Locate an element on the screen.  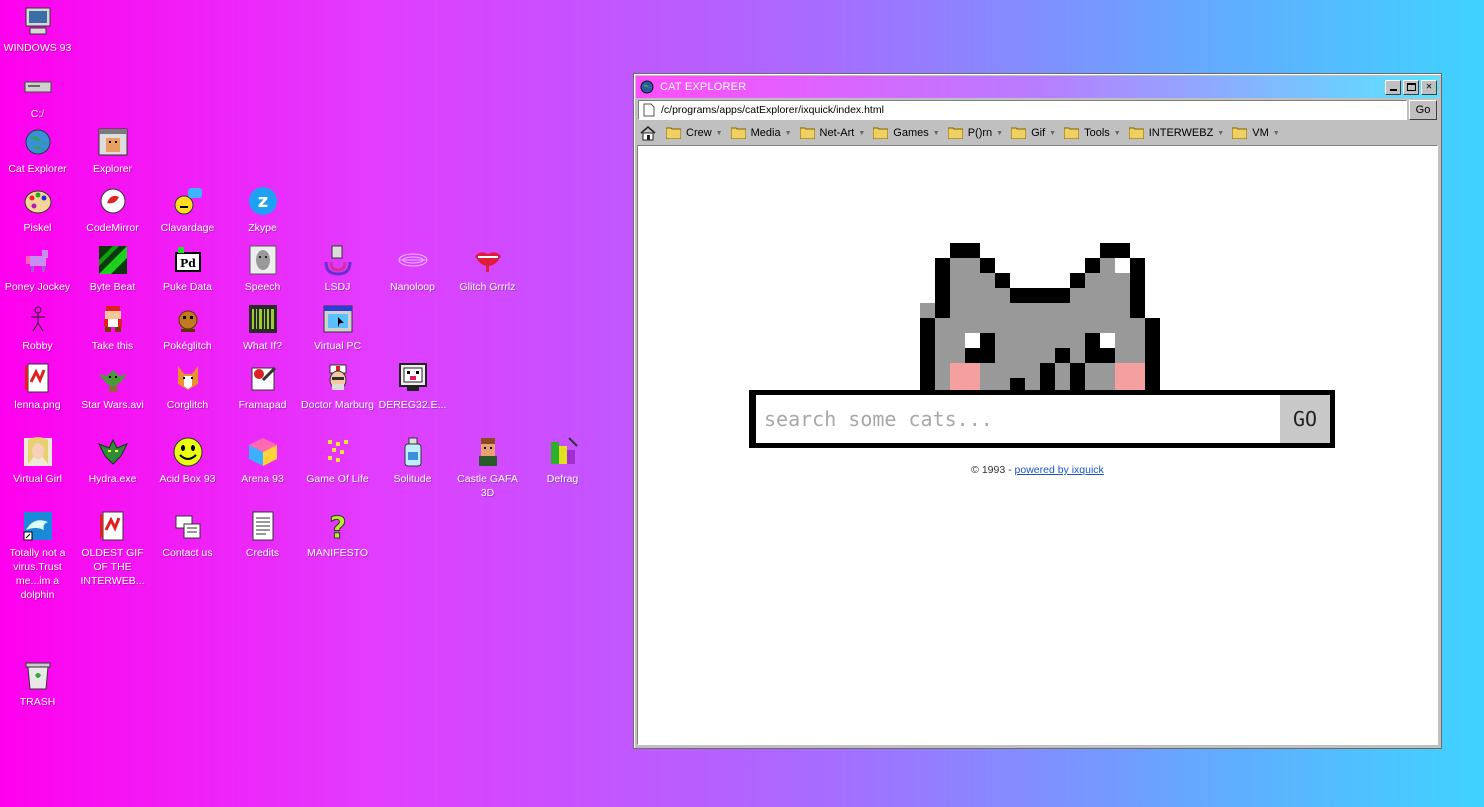
maximize-icon is located at coordinates (1411, 87).